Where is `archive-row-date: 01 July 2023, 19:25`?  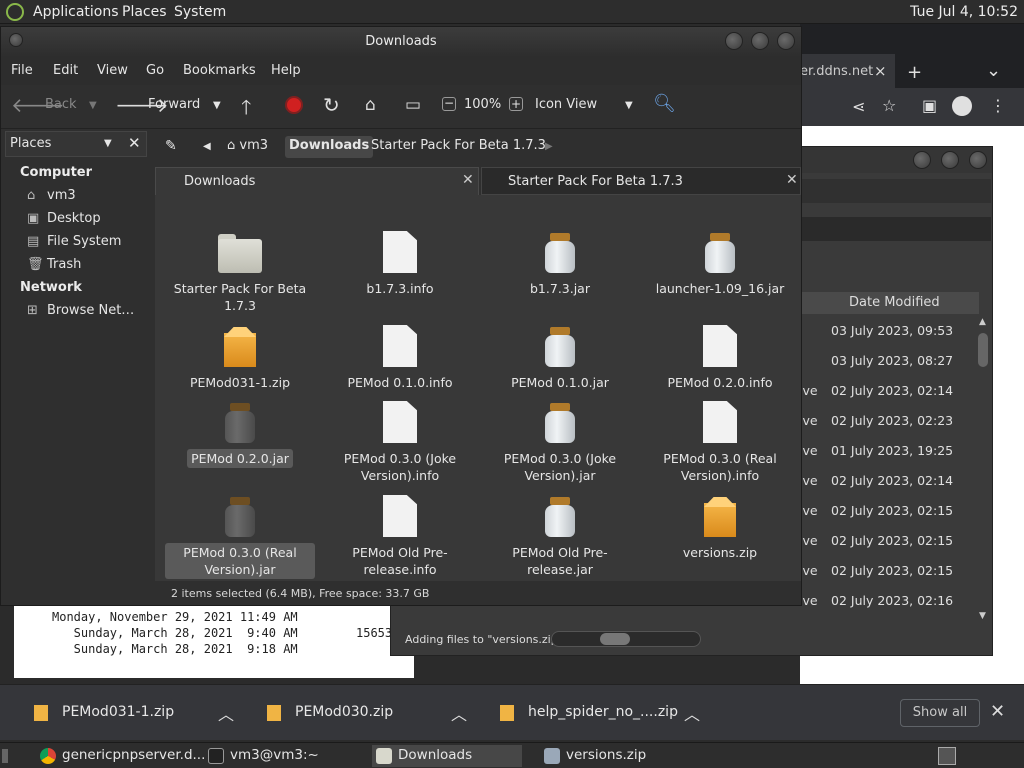 archive-row-date: 01 July 2023, 19:25 is located at coordinates (901, 450).